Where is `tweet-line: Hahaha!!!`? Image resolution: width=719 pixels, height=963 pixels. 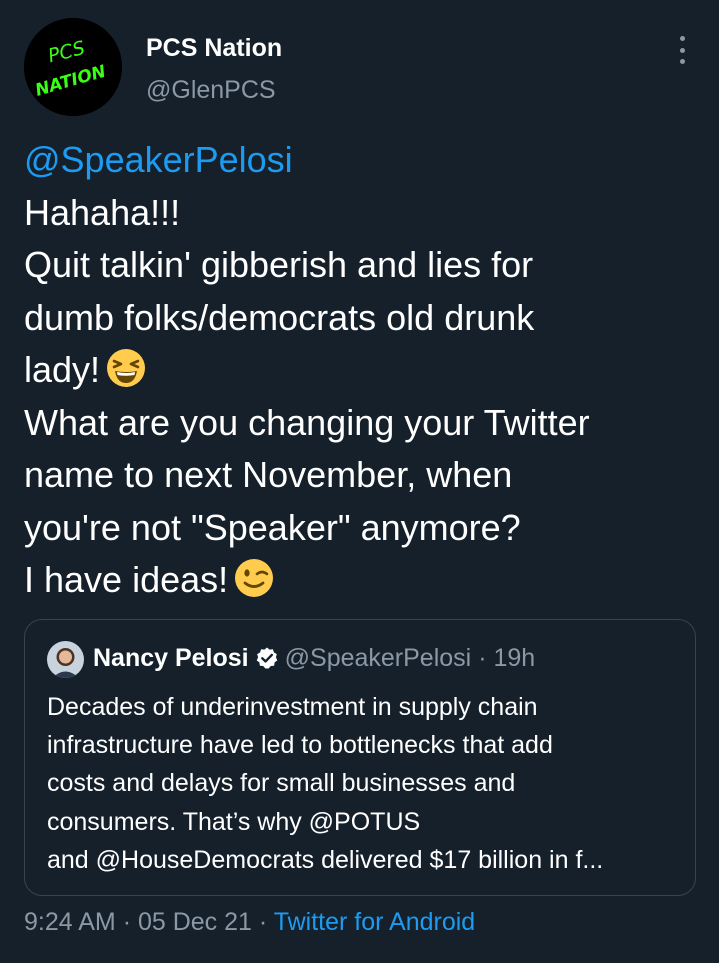 tweet-line: Hahaha!!! is located at coordinates (102, 212).